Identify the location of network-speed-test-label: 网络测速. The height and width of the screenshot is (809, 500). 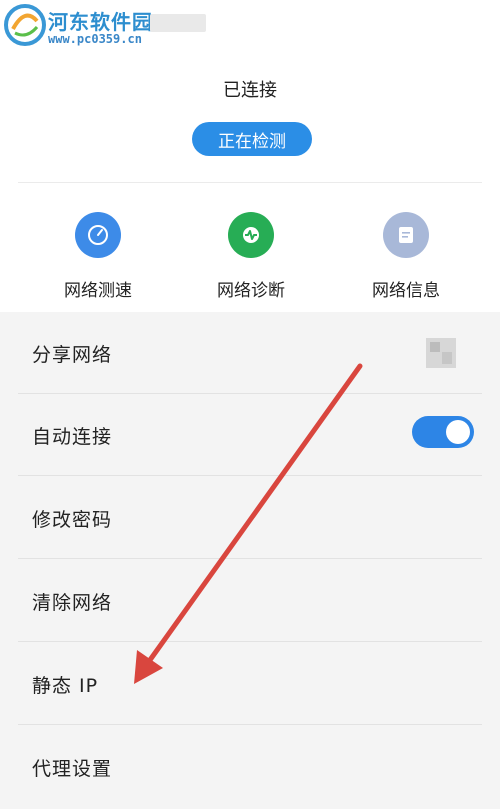
(98, 291).